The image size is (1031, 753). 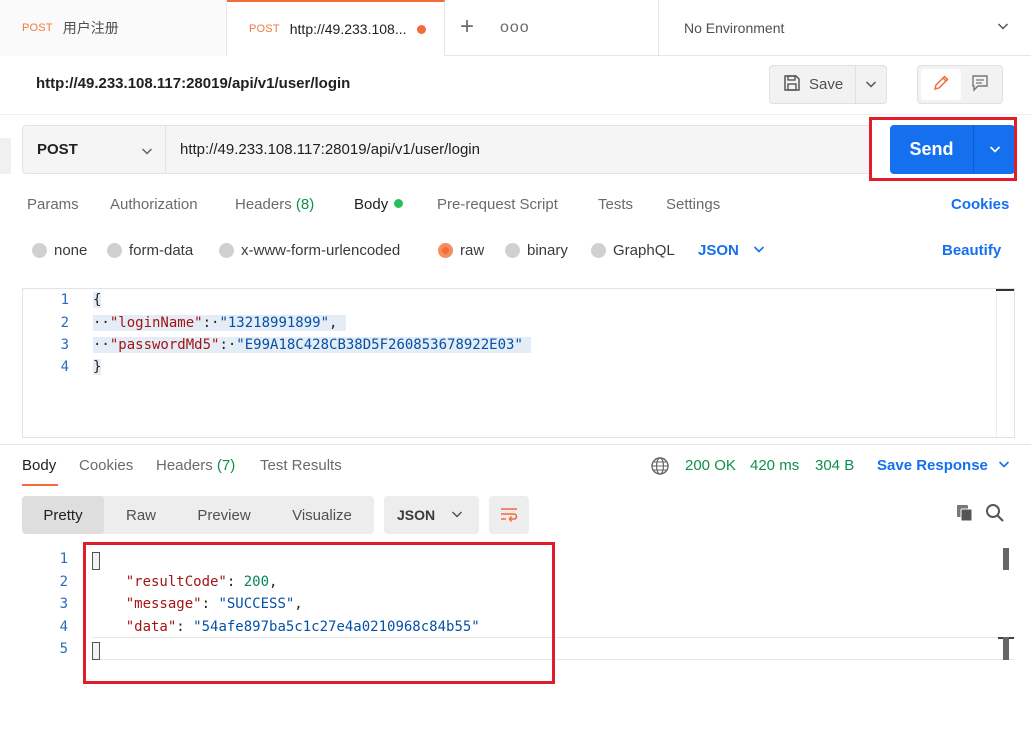 I want to click on radio-graphql: GraphQL, so click(x=633, y=250).